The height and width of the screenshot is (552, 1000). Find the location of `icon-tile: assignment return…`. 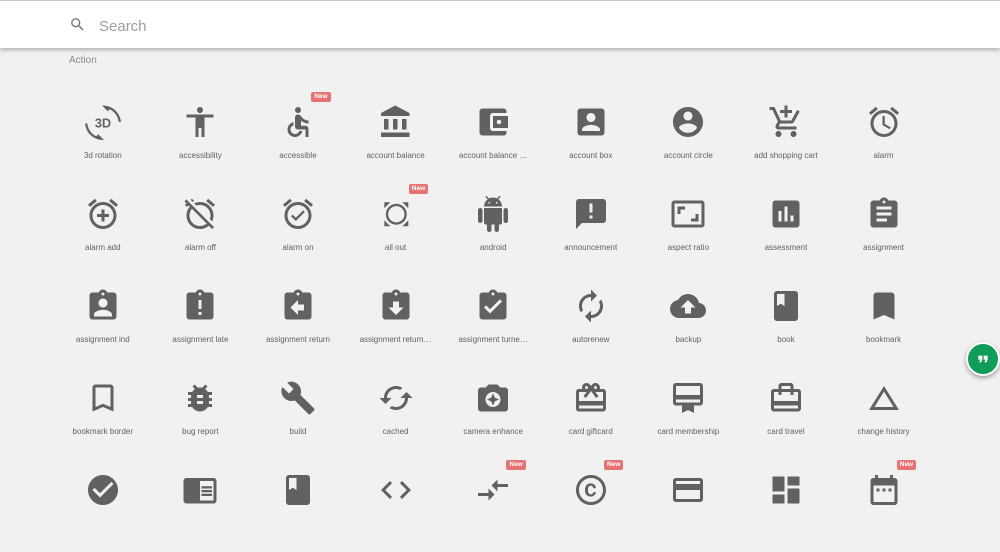

icon-tile: assignment return… is located at coordinates (396, 322).